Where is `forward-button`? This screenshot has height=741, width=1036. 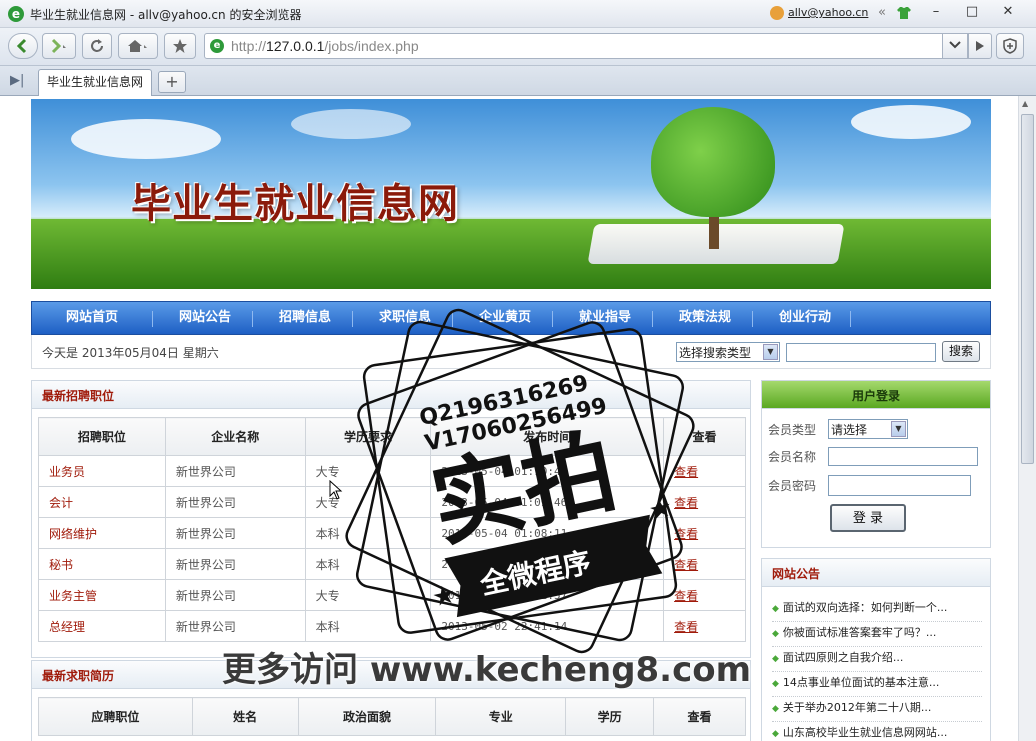 forward-button is located at coordinates (59, 46).